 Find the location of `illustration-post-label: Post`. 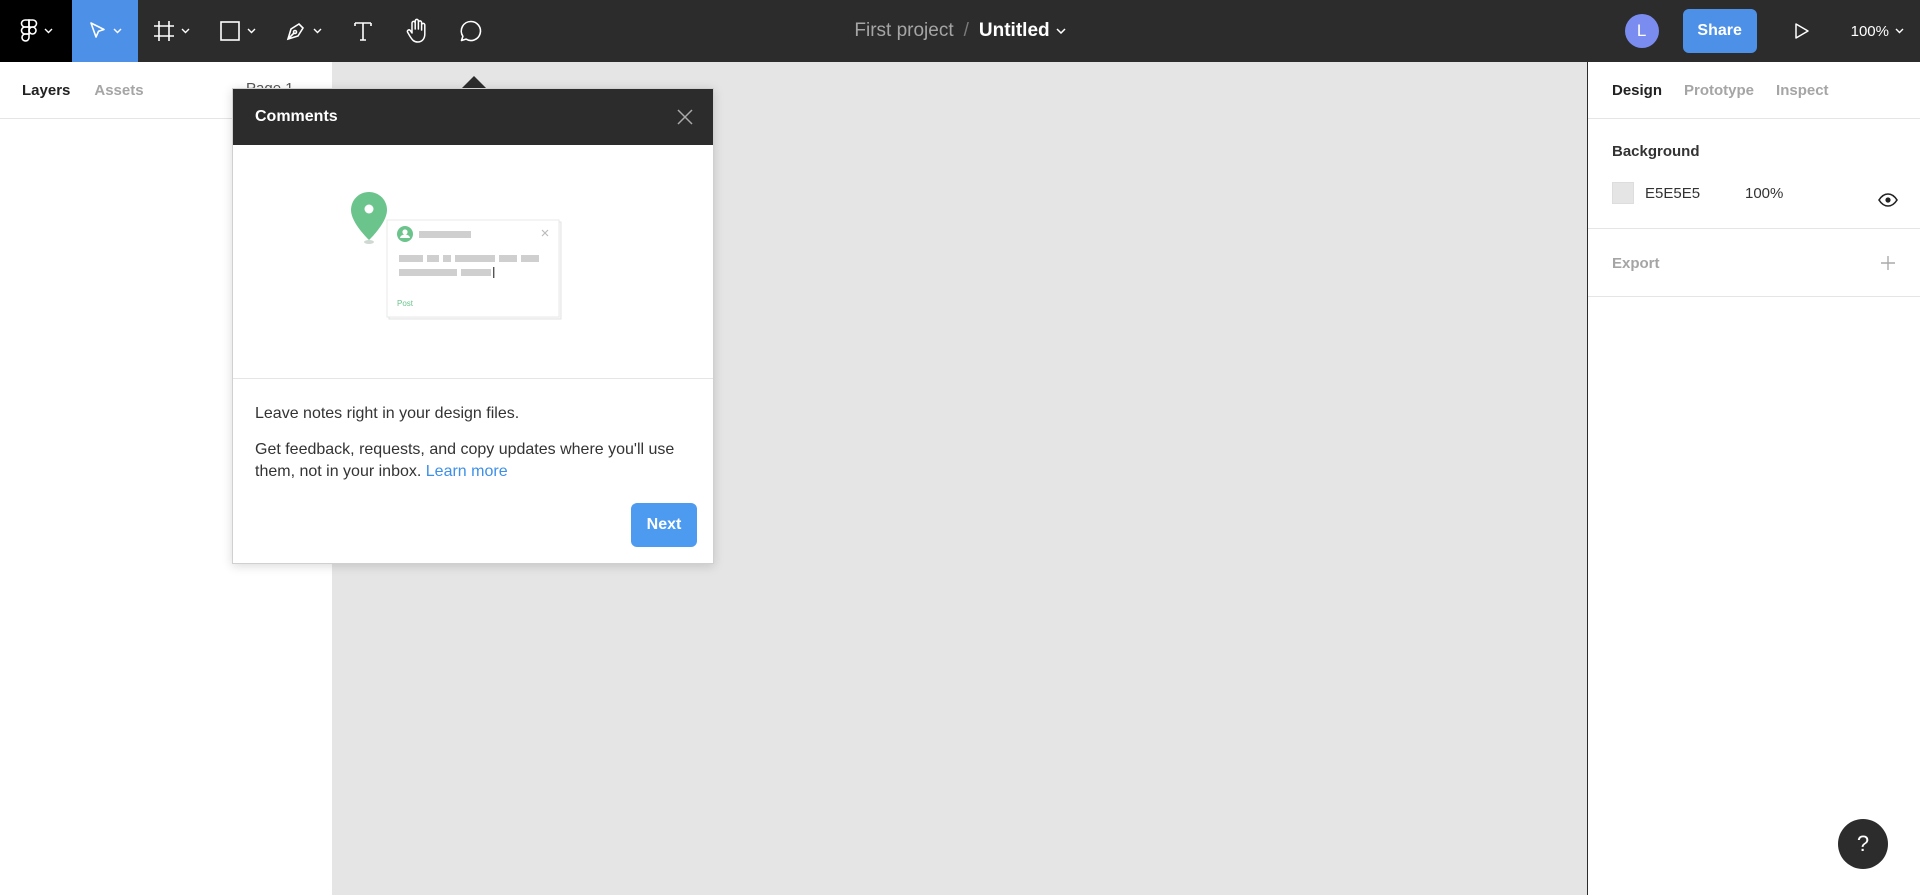

illustration-post-label: Post is located at coordinates (405, 303).